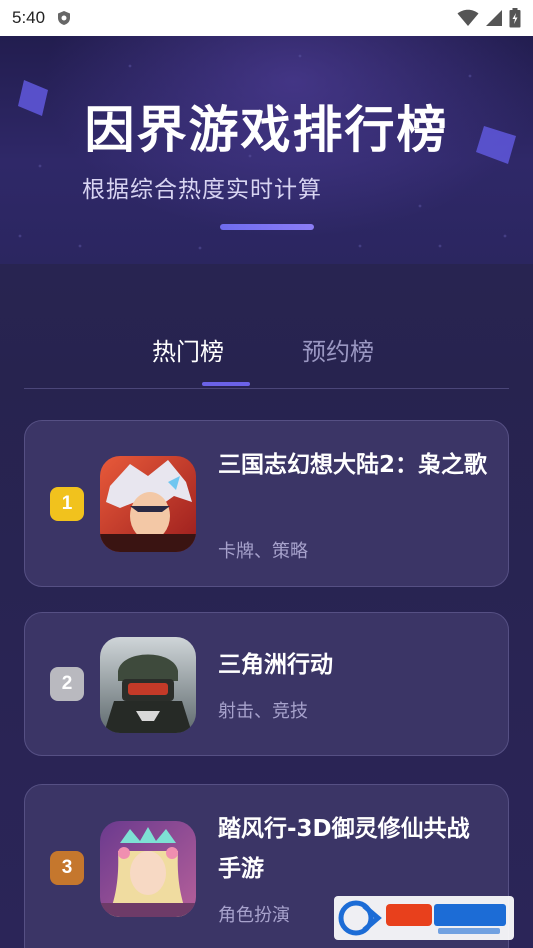  What do you see at coordinates (226, 384) in the screenshot?
I see `active-tab-indicator` at bounding box center [226, 384].